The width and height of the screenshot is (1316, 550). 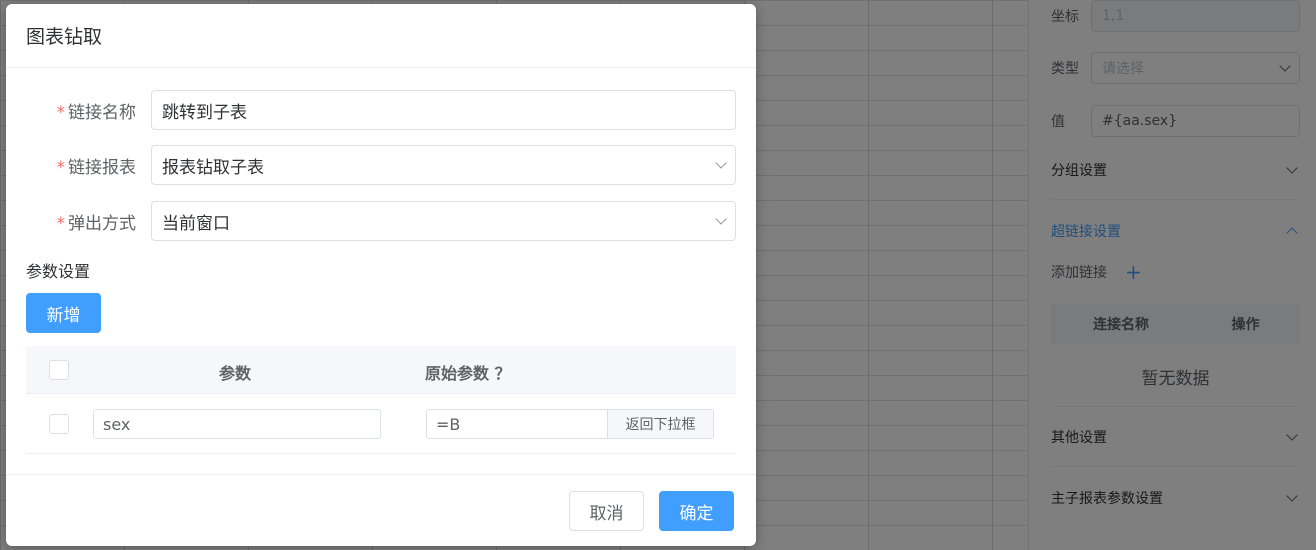 I want to click on dialog-title: 图表钻取, so click(x=64, y=37).